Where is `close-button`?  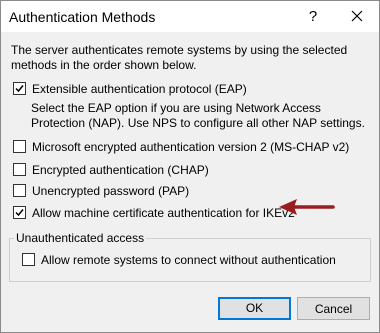 close-button is located at coordinates (357, 16).